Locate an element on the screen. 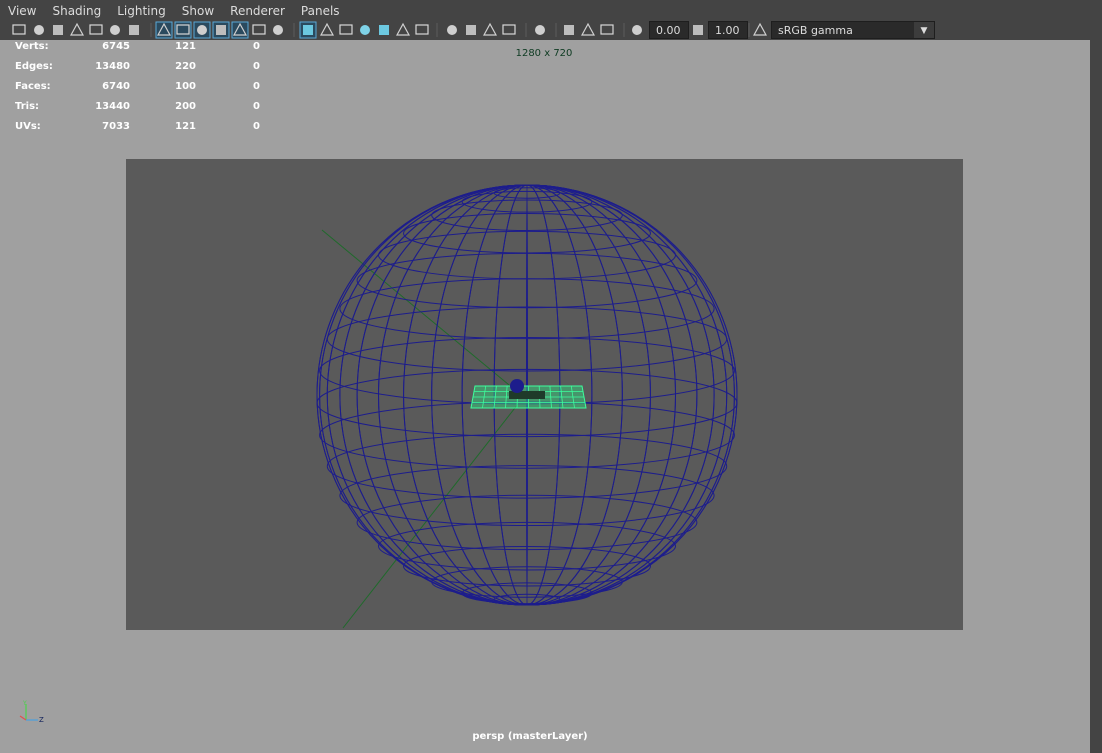 The width and height of the screenshot is (1102, 753). menu-shading: Shading is located at coordinates (76, 11).